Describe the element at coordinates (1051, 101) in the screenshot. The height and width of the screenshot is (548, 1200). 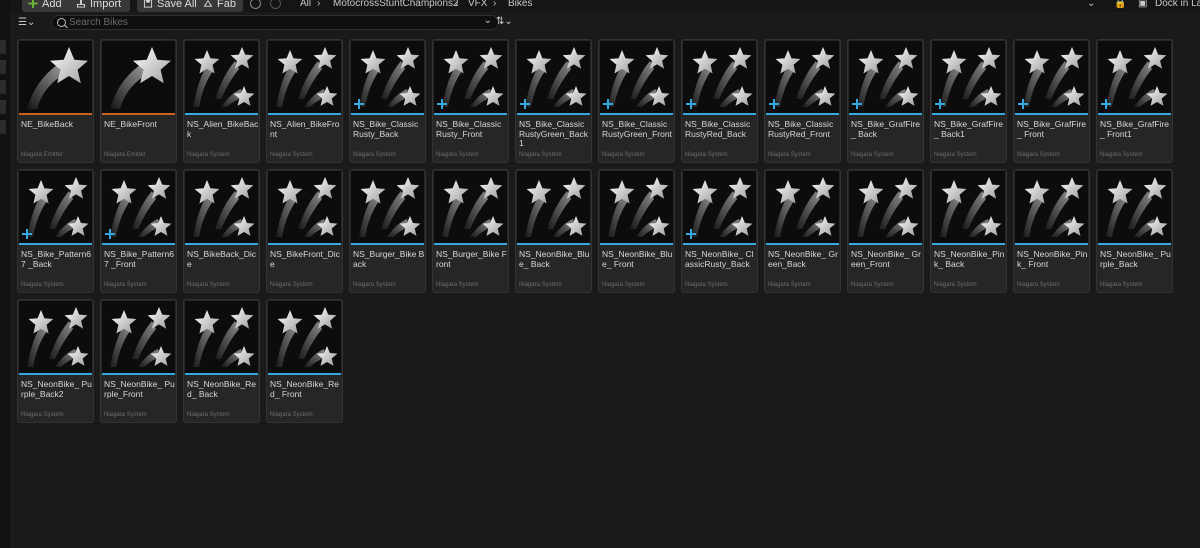
I see `asset-tile: NS_Bike_GrafFire_ Front Niagara System` at that location.